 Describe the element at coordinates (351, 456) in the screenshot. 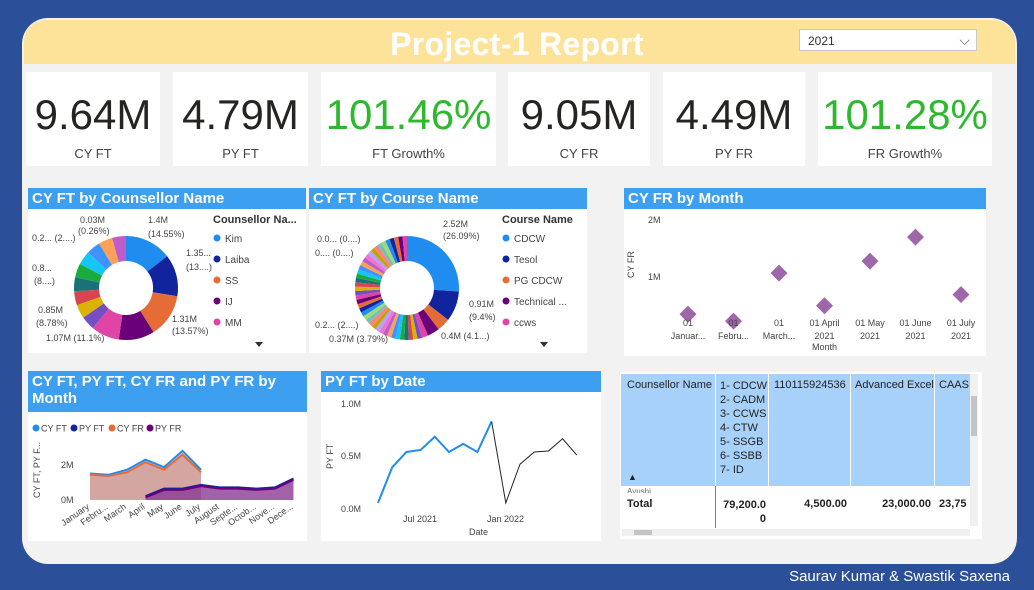

I see `y-tick: 0.5M` at that location.